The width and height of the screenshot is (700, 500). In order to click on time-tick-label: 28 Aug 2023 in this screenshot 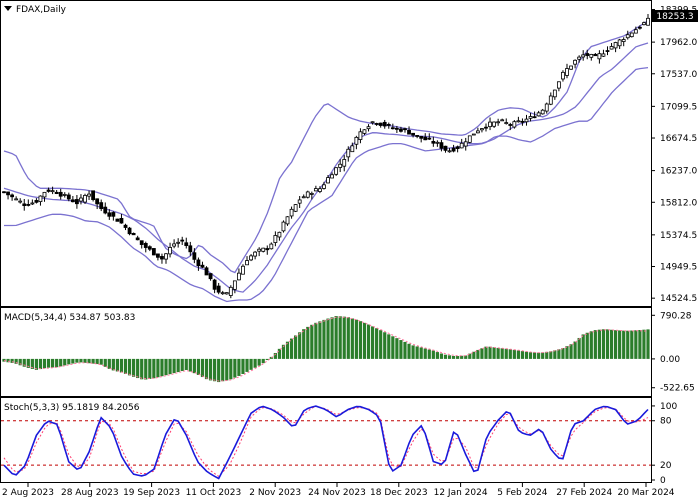, I will do `click(90, 493)`.